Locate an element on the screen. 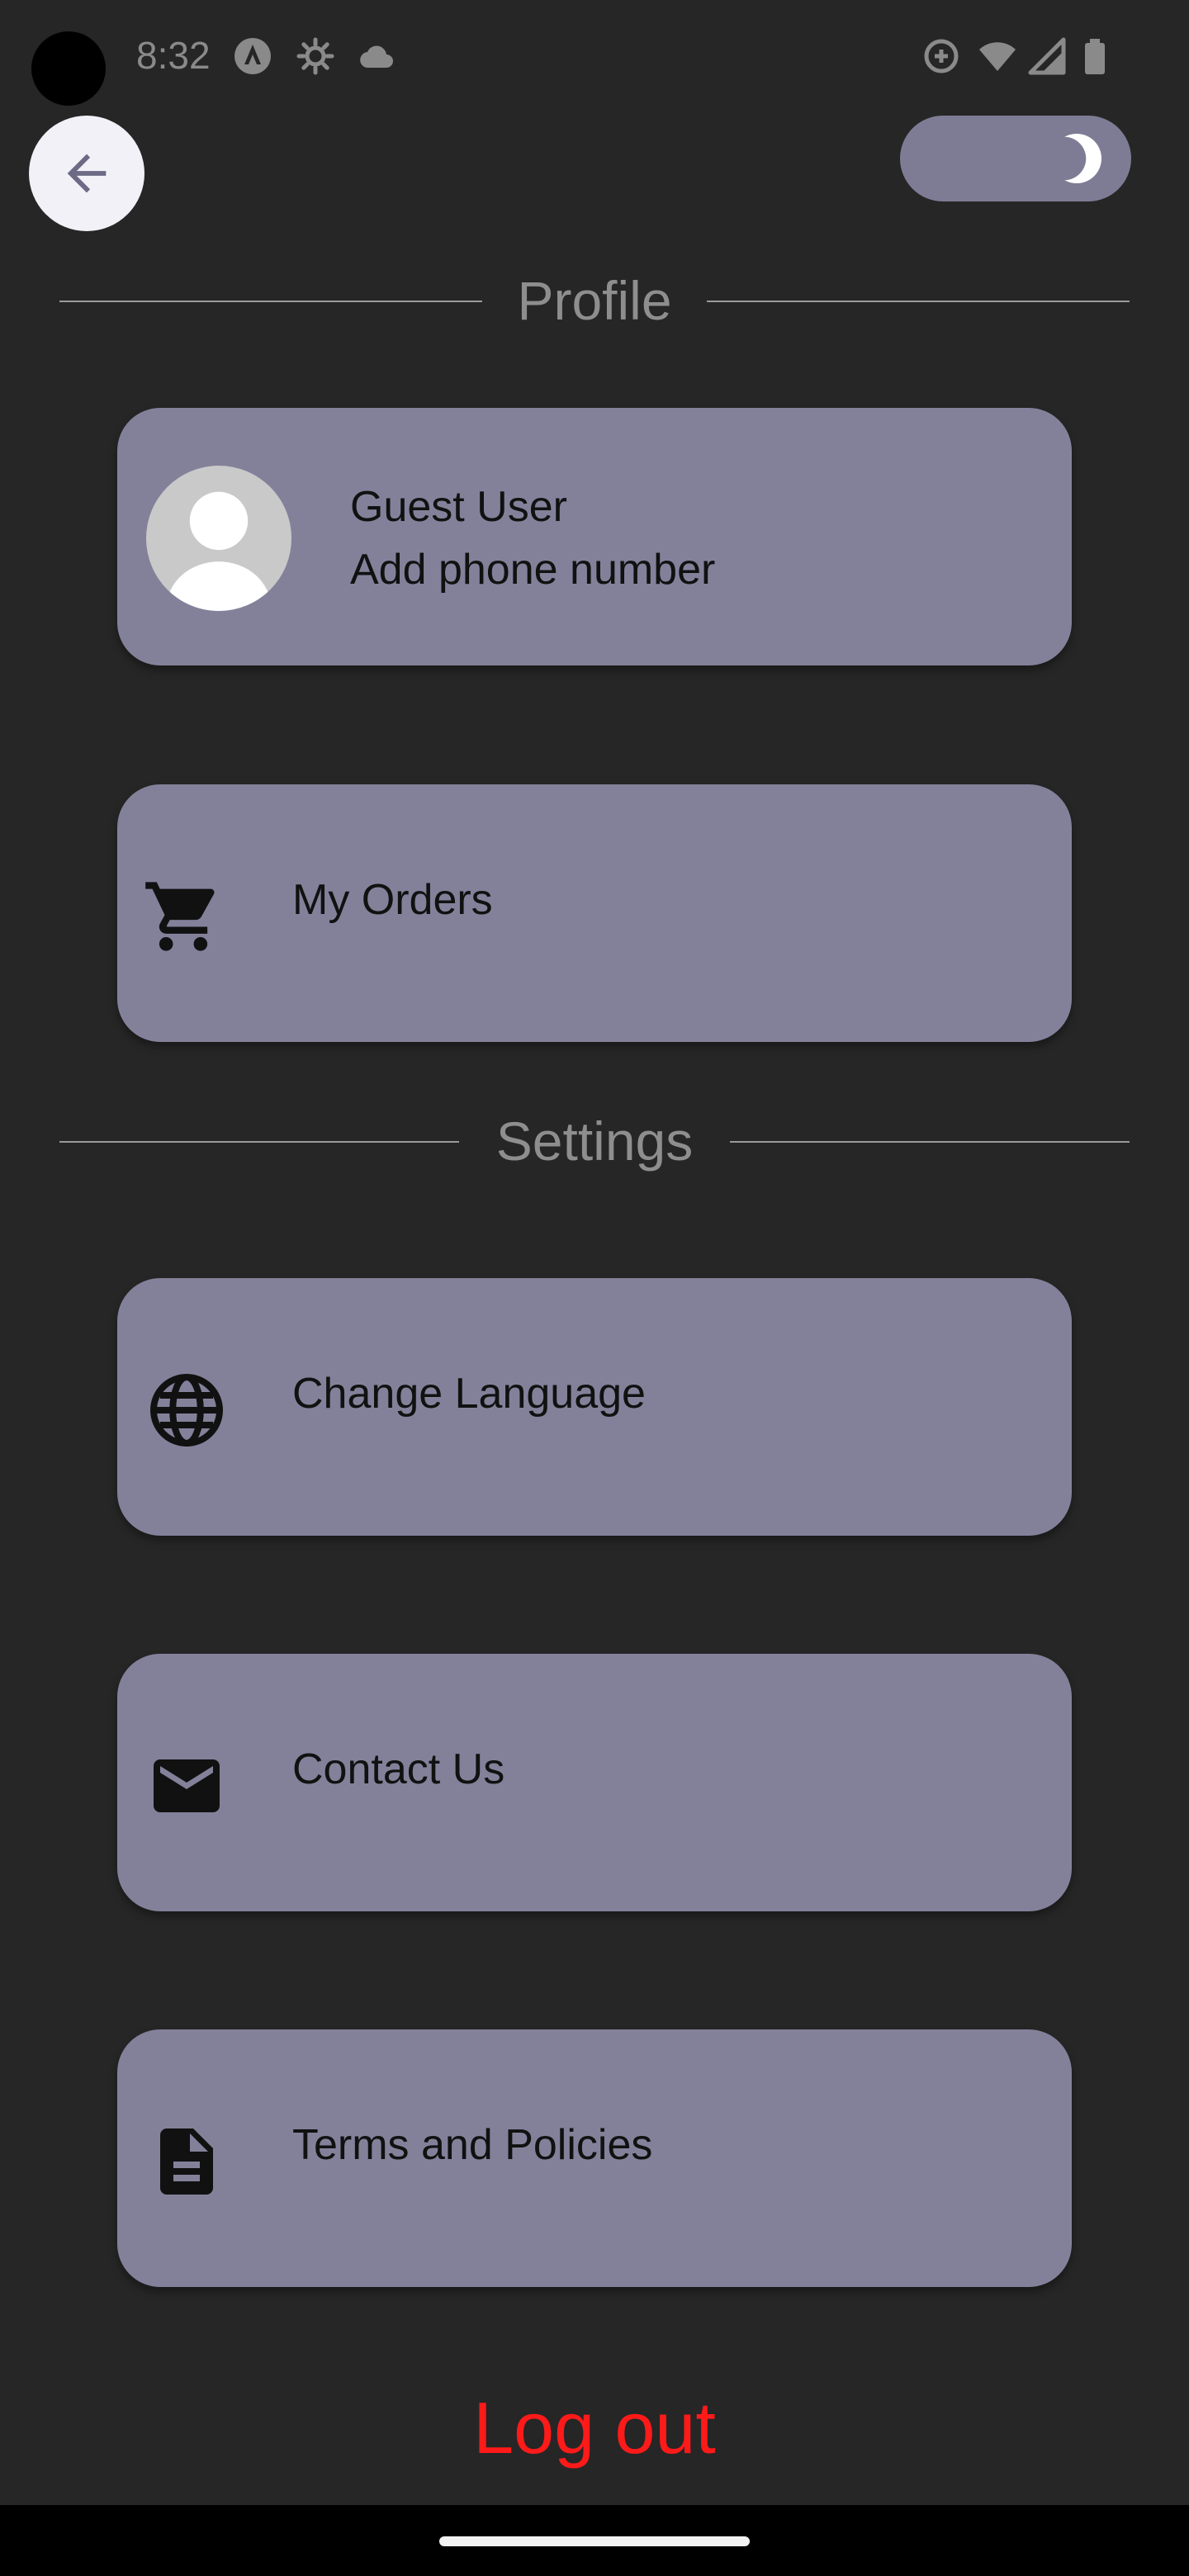 Image resolution: width=1189 pixels, height=2576 pixels. add-phone-number-link: Add phone number is located at coordinates (532, 569).